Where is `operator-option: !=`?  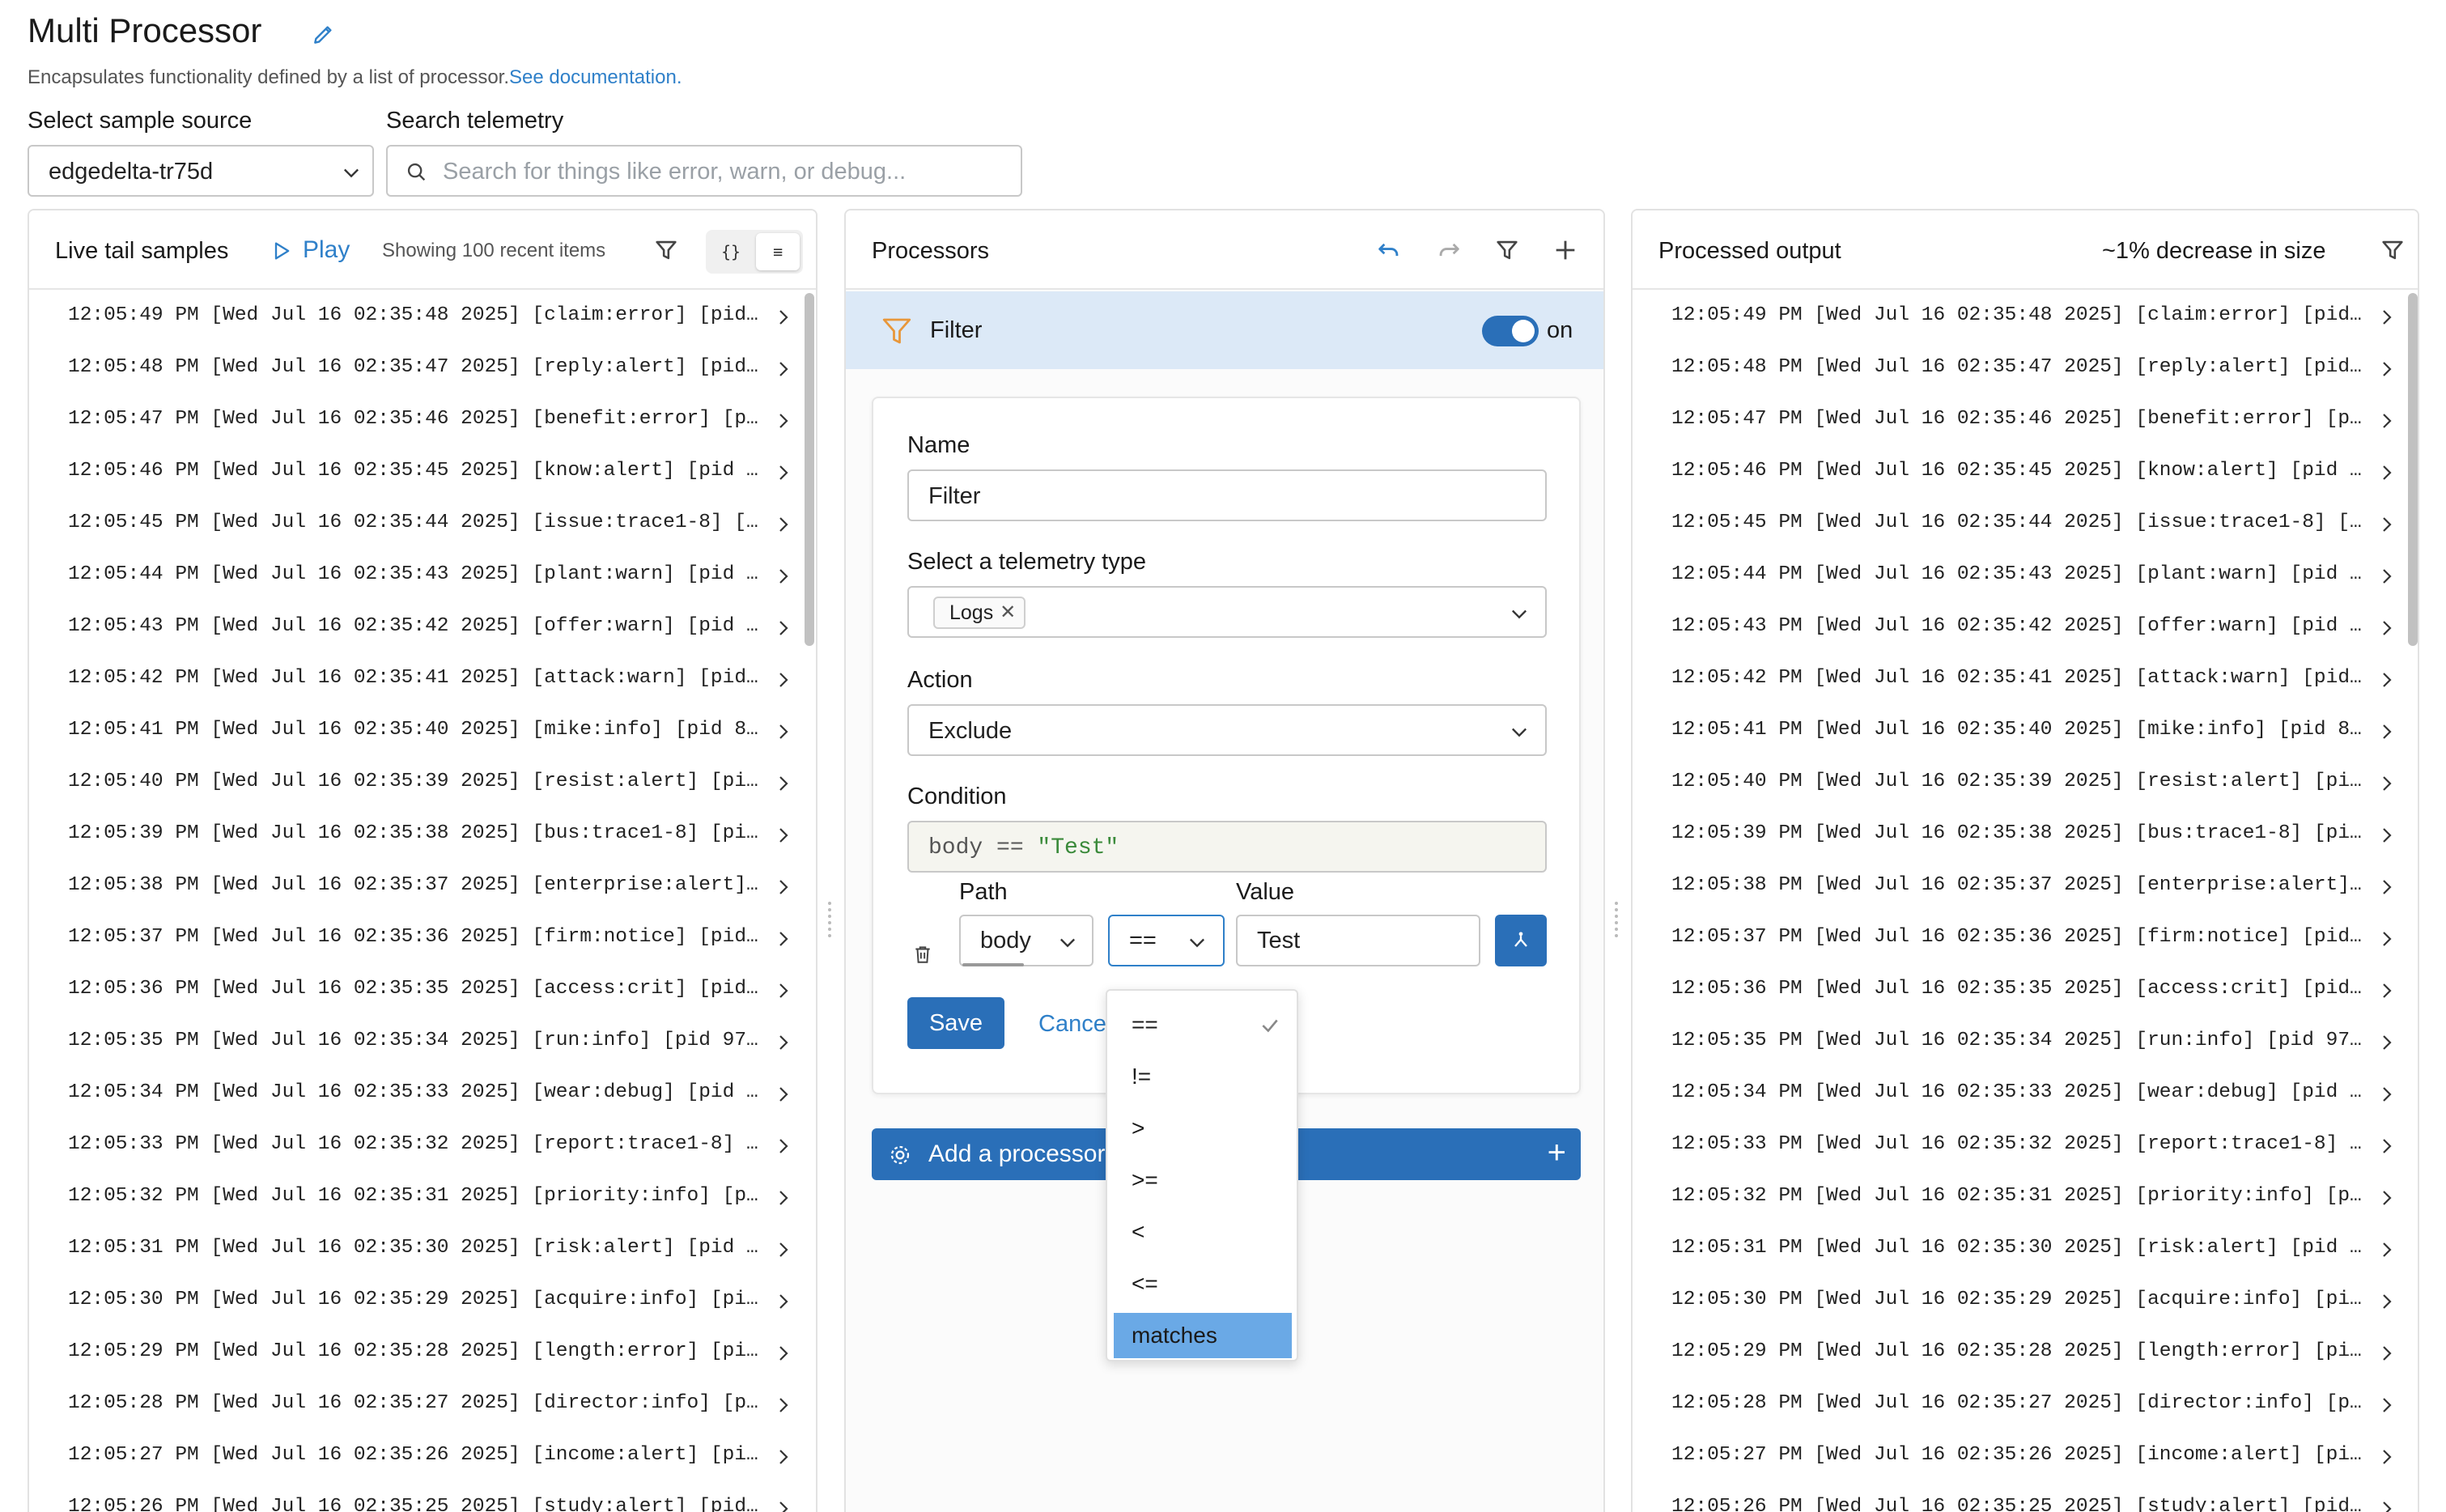
operator-option: != is located at coordinates (1203, 1076).